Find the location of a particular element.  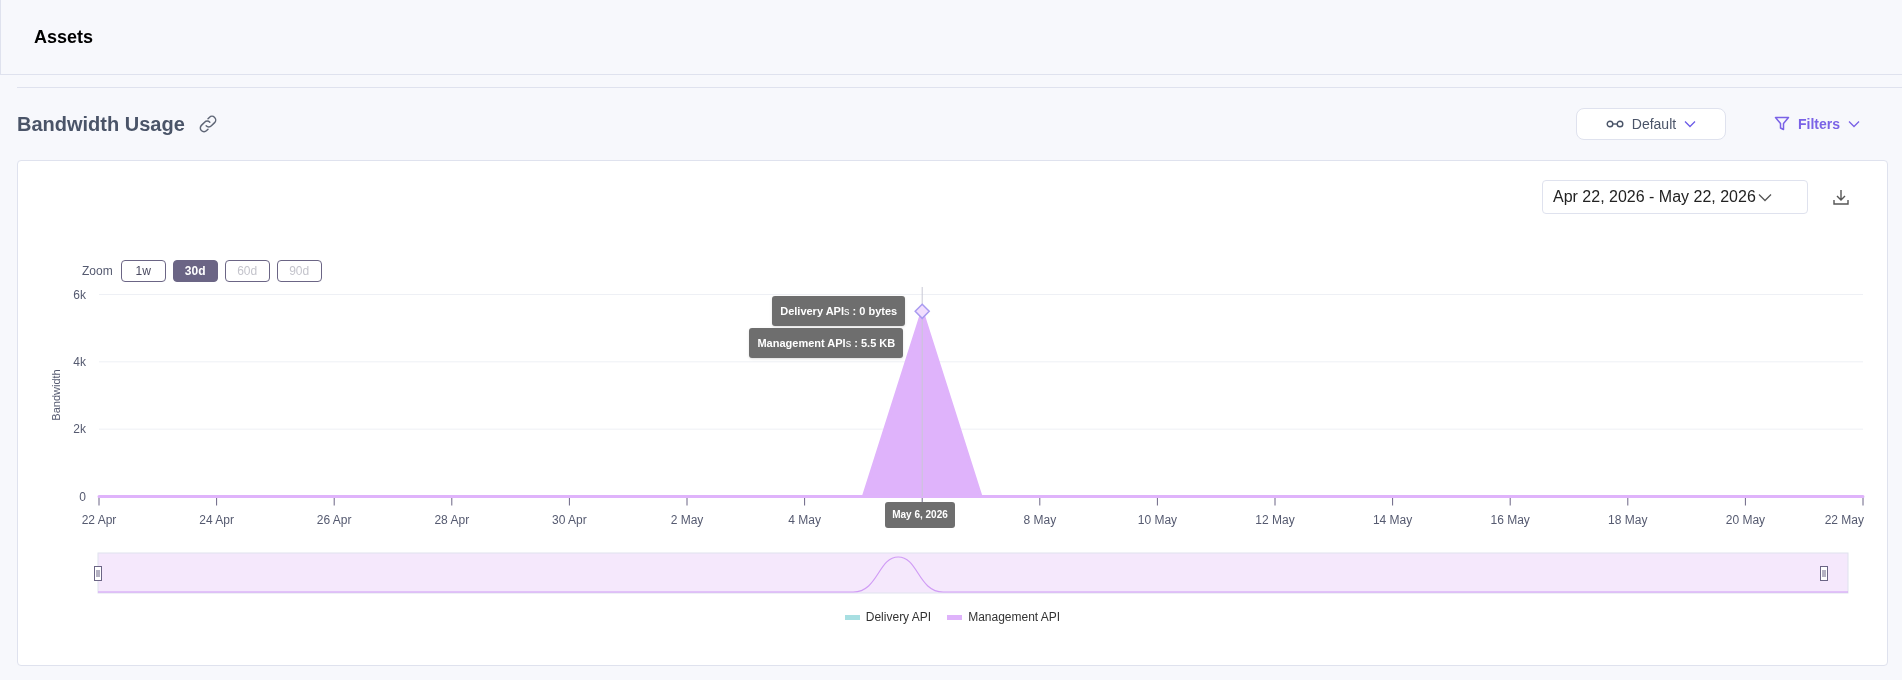

view-dropdown: Default is located at coordinates (1651, 124).